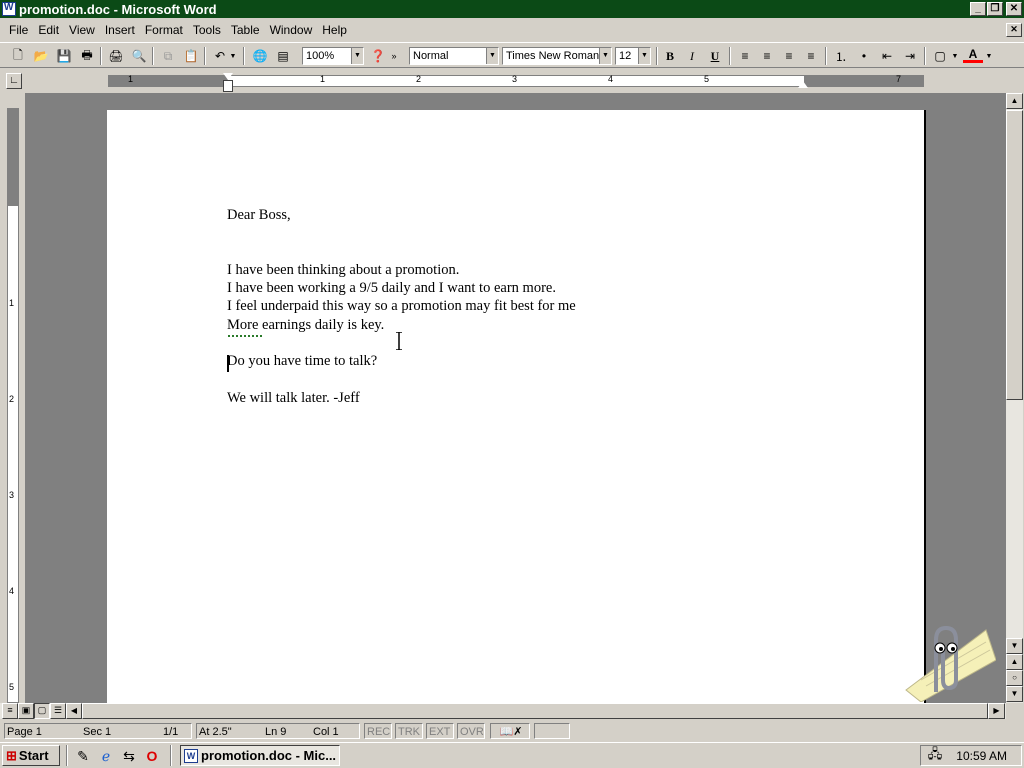 The image size is (1024, 768). Describe the element at coordinates (191, 755) in the screenshot. I see `word-doc-icon: W` at that location.